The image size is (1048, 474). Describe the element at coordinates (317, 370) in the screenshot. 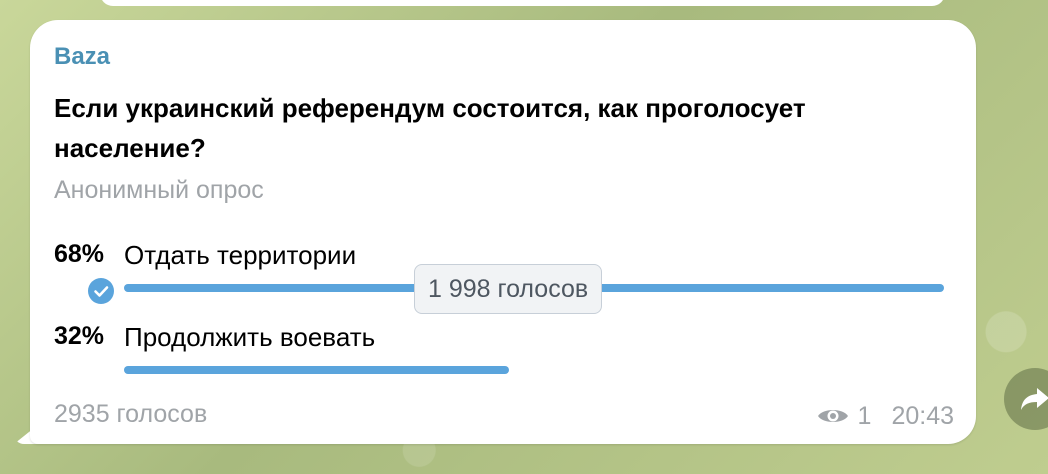

I see `option-bar` at that location.